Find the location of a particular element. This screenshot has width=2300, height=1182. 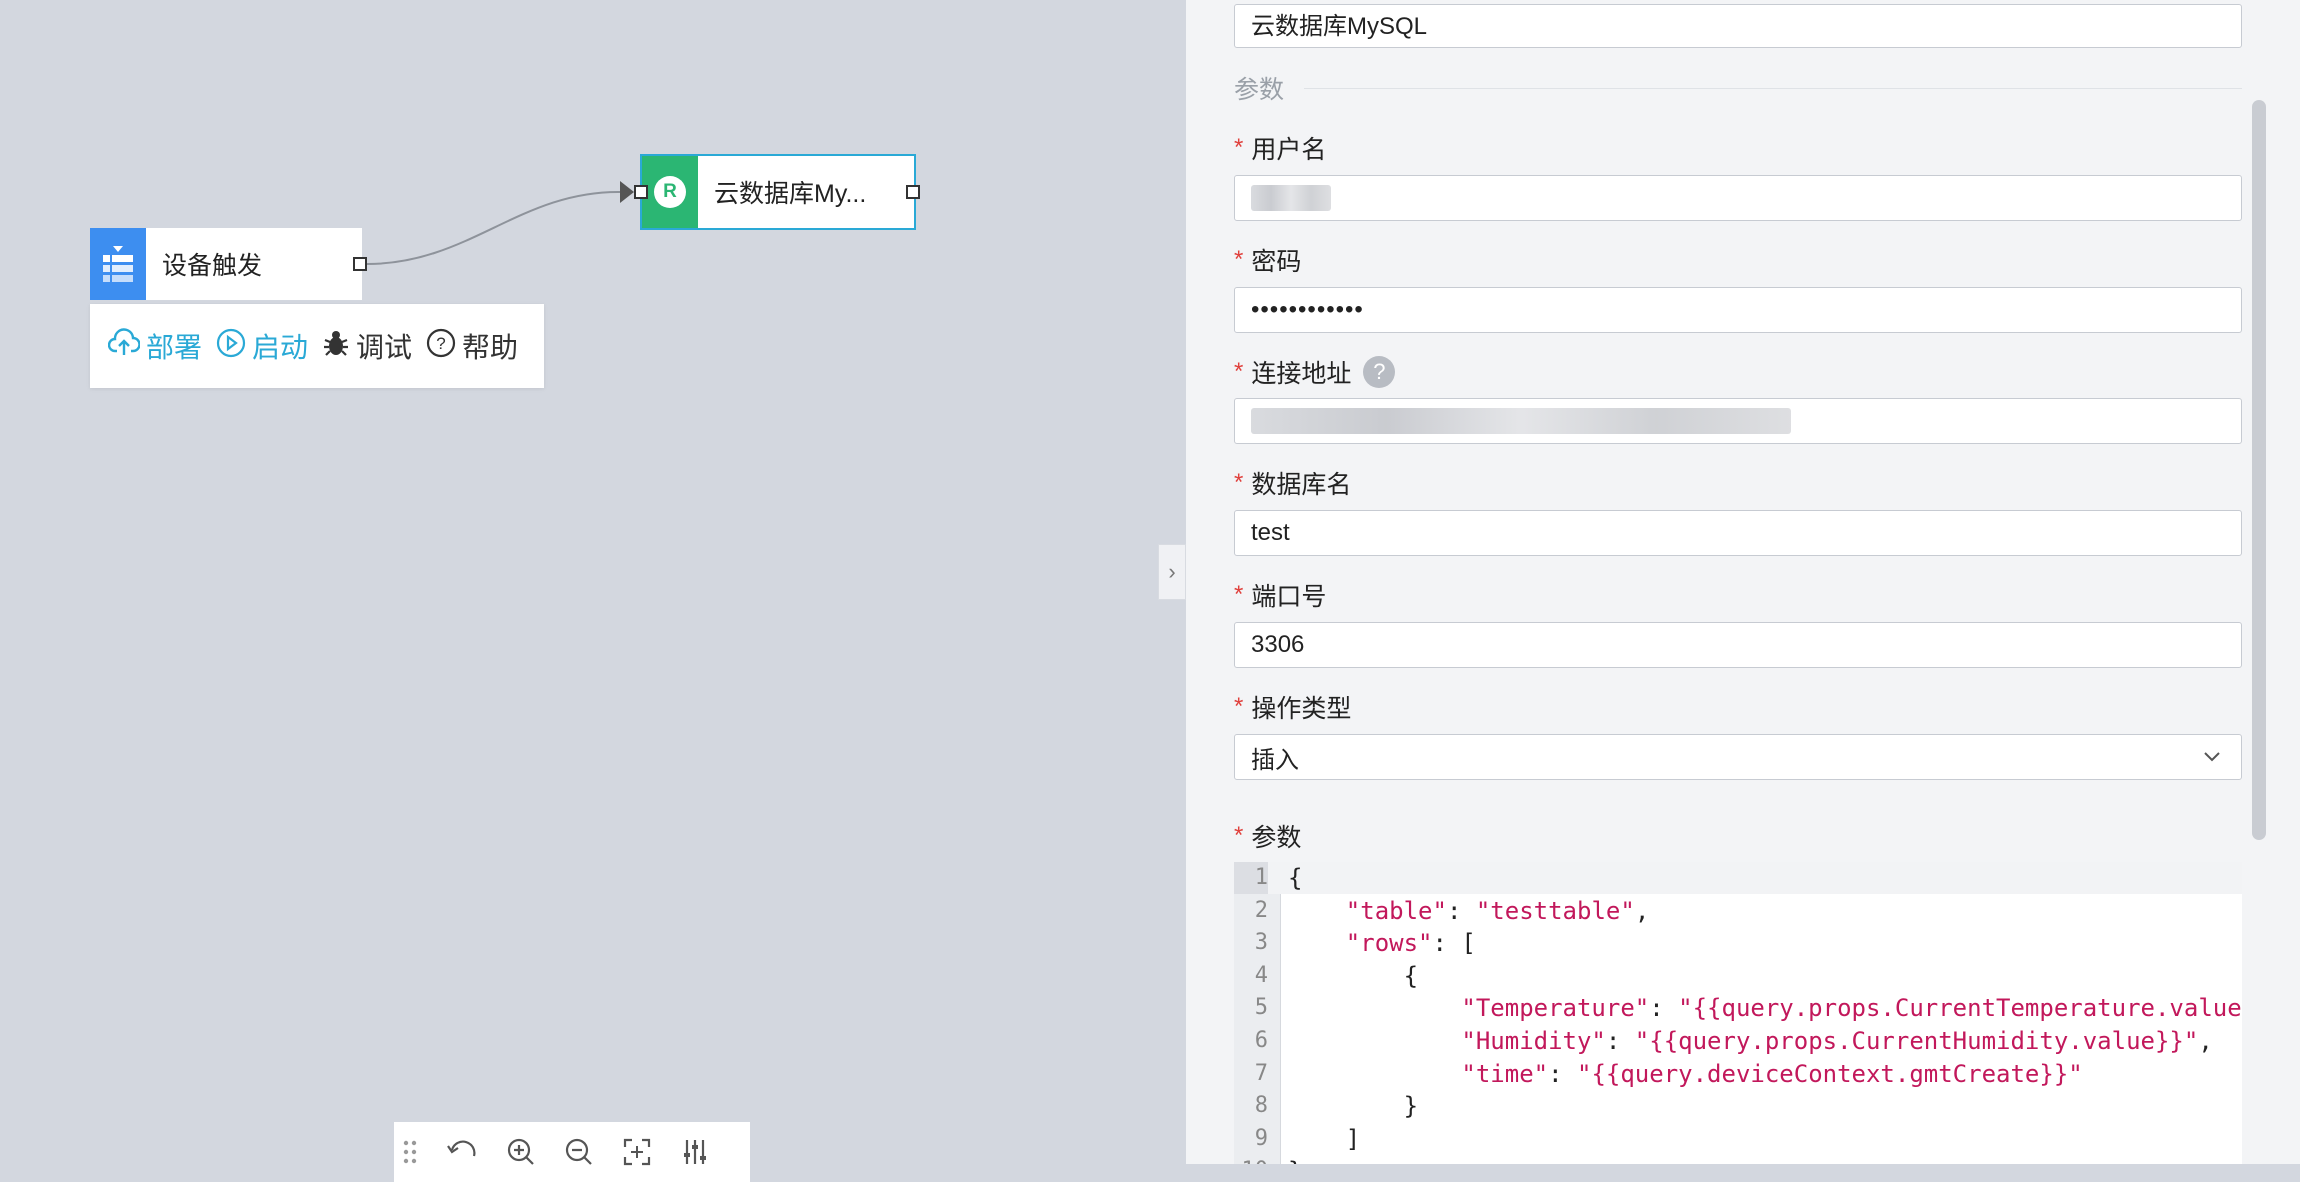

rds-icon: R is located at coordinates (670, 192).